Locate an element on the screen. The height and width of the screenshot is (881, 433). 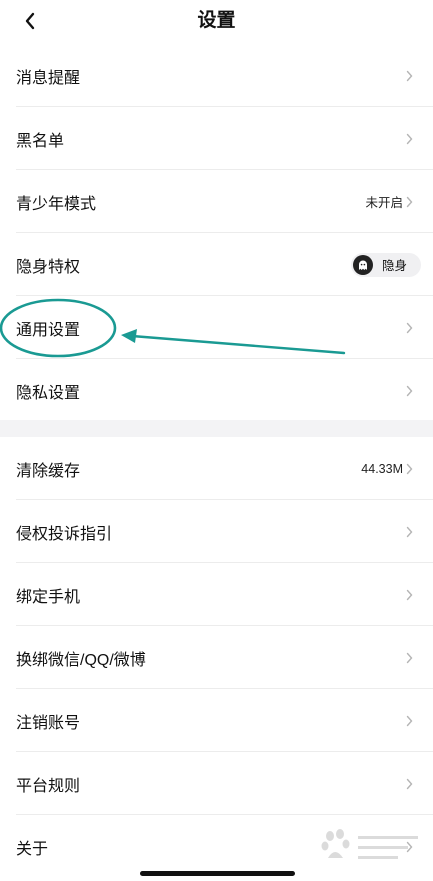
row-label: 绑定手机 is located at coordinates (48, 597).